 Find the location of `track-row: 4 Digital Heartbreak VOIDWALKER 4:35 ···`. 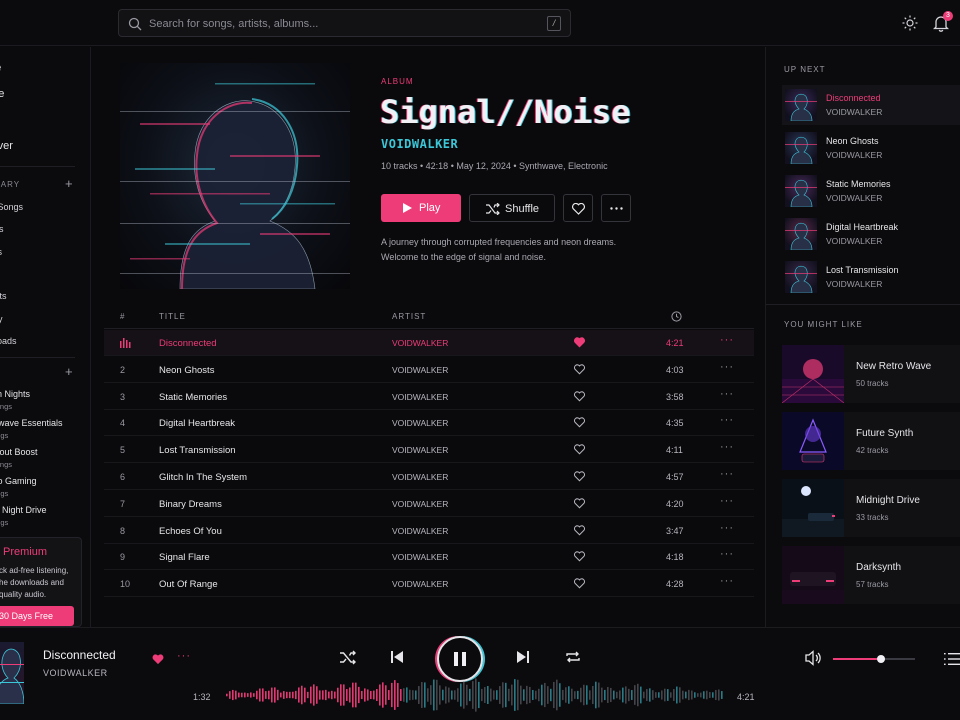

track-row: 4 Digital Heartbreak VOIDWALKER 4:35 ··· is located at coordinates (429, 423).